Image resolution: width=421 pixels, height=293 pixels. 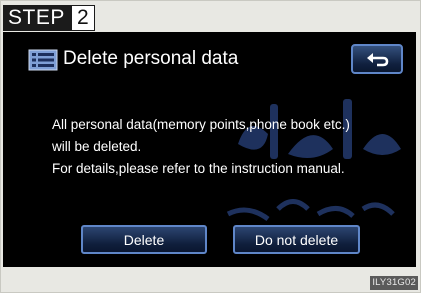 I want to click on do-not-delete-button: Do not delete, so click(x=296, y=239).